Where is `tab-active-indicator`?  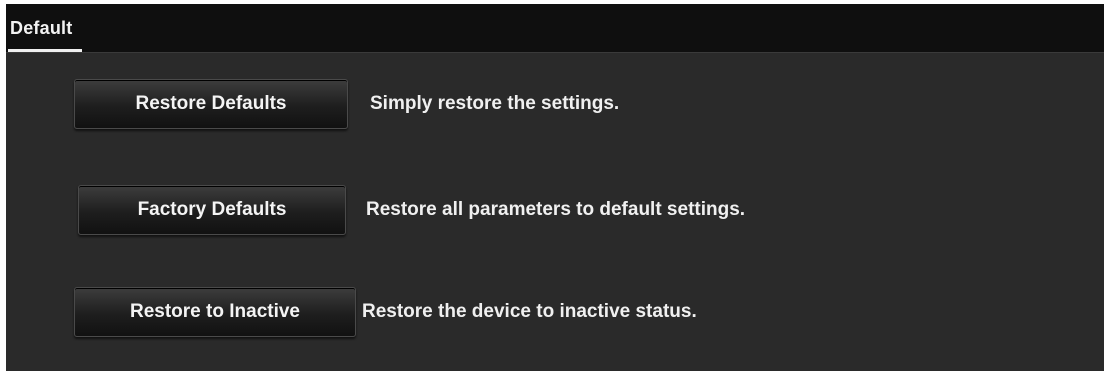 tab-active-indicator is located at coordinates (45, 50).